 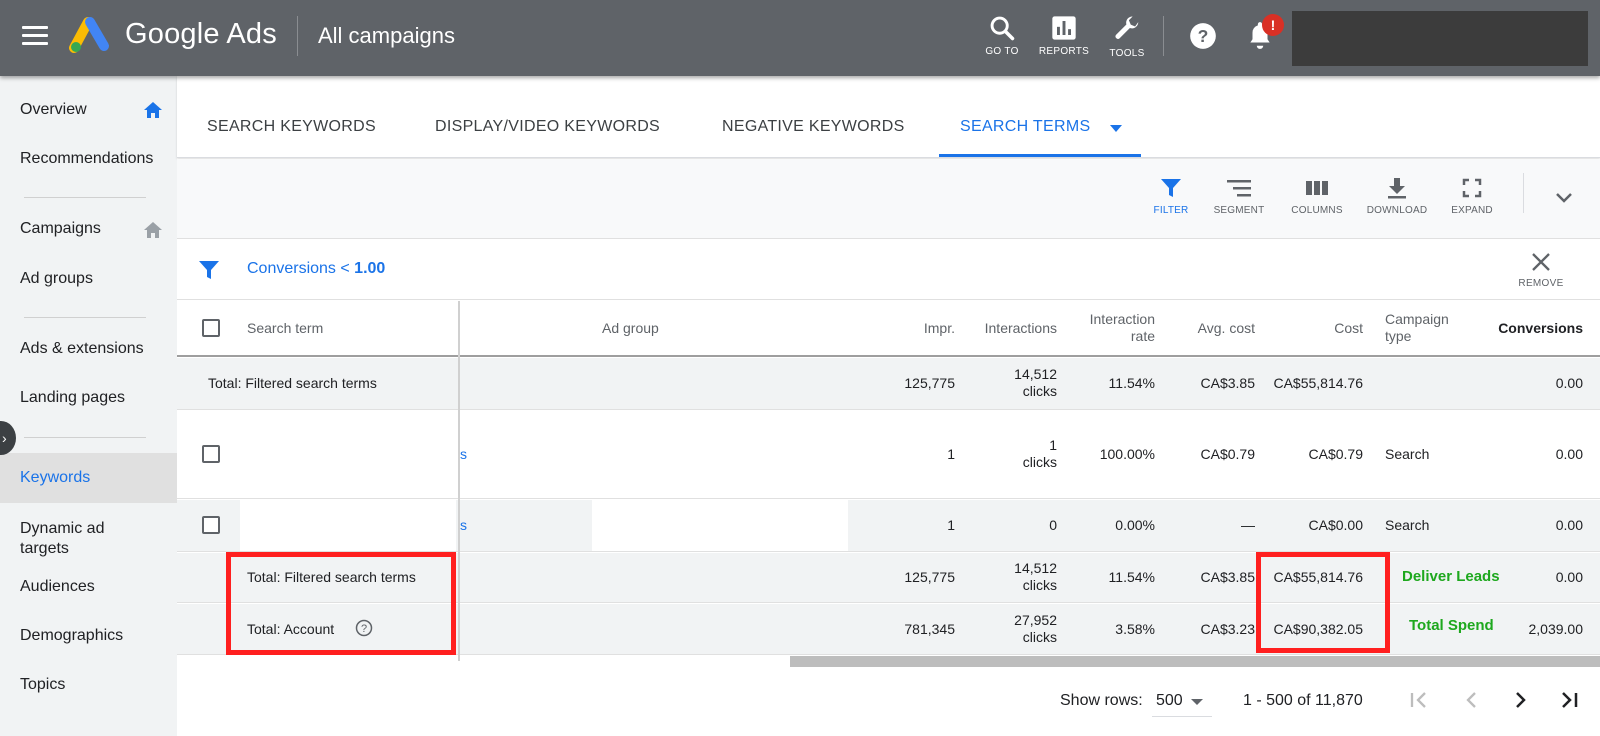 What do you see at coordinates (4, 438) in the screenshot?
I see `chevron-right-icon: ›` at bounding box center [4, 438].